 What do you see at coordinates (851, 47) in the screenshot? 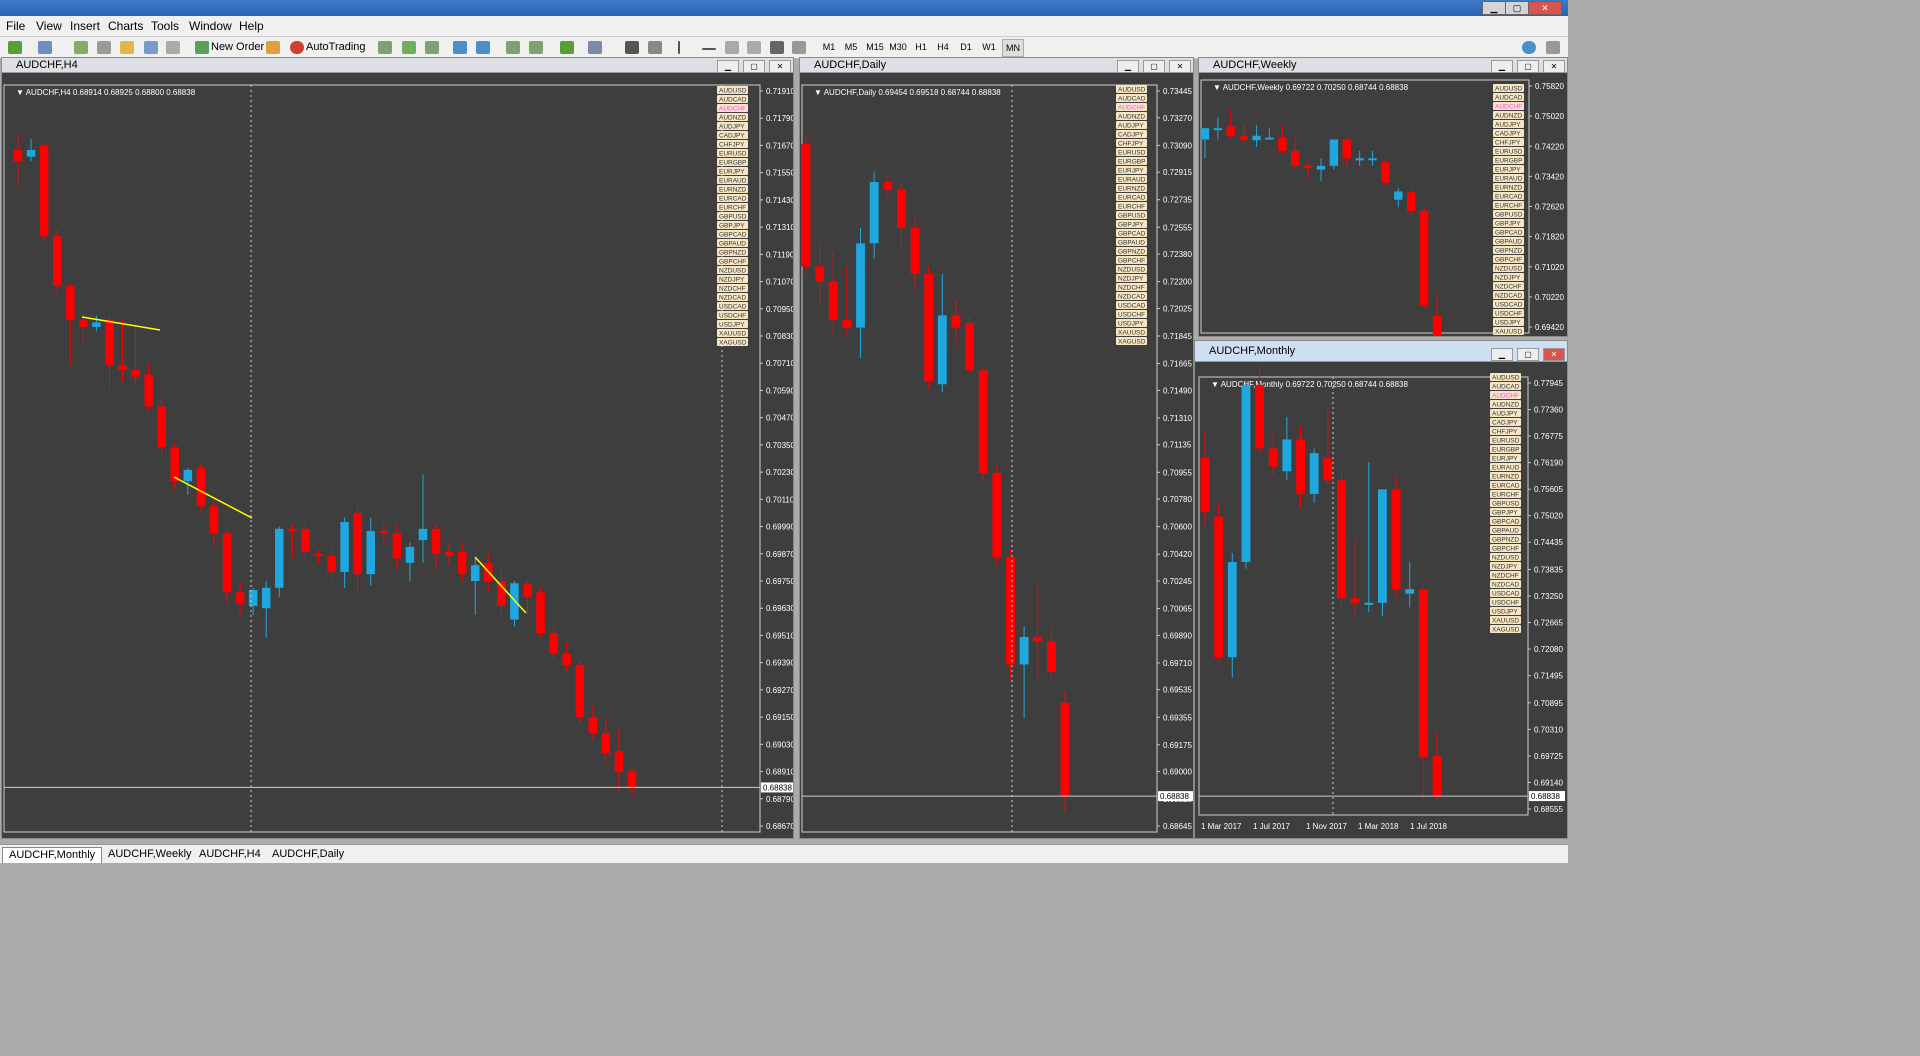
I see `tf-m5: M5` at bounding box center [851, 47].